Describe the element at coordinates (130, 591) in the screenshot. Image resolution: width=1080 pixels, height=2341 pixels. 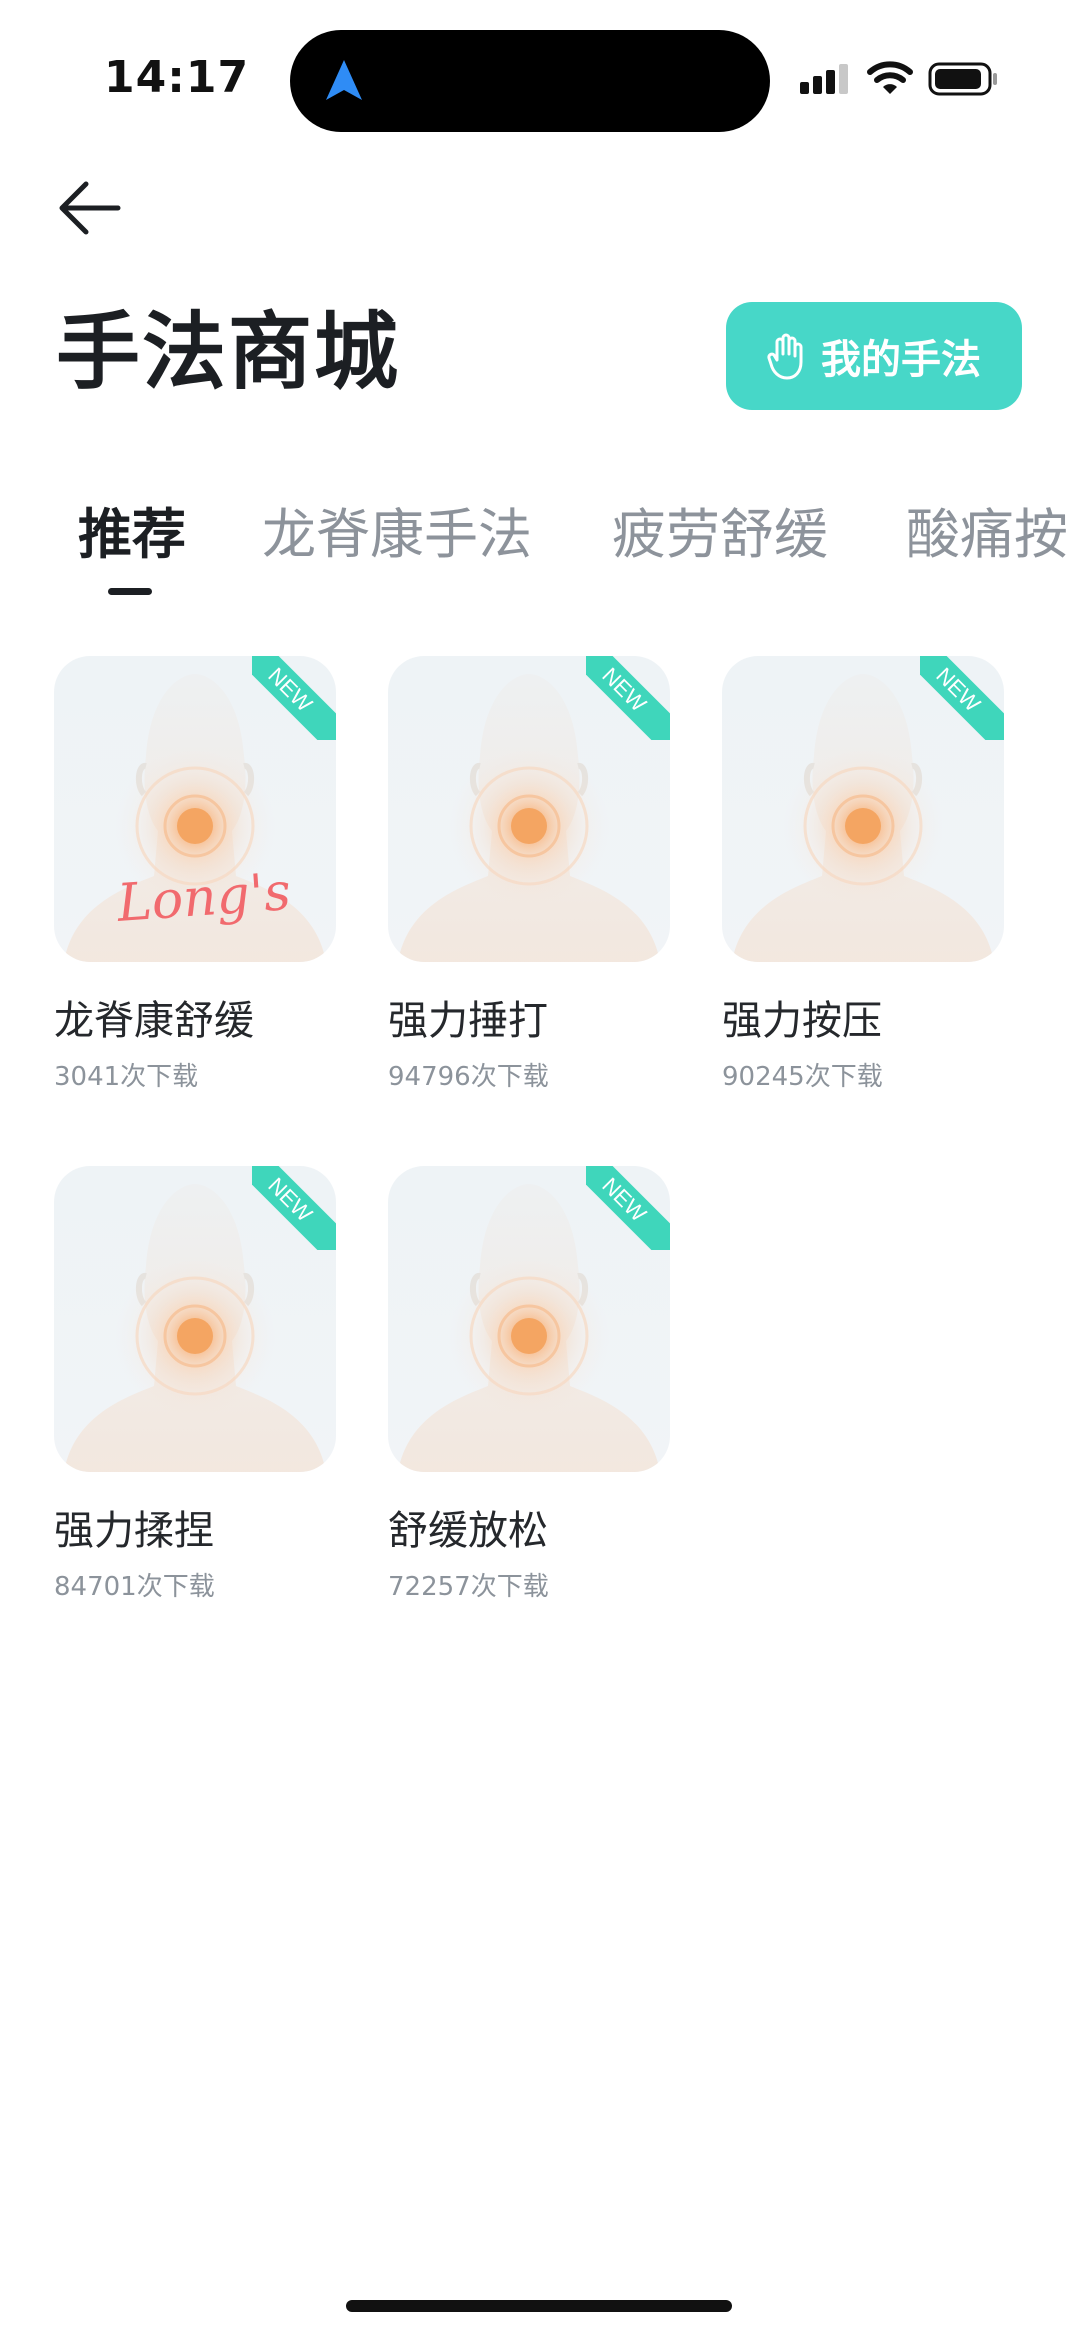
I see `active-tab-indicator` at that location.